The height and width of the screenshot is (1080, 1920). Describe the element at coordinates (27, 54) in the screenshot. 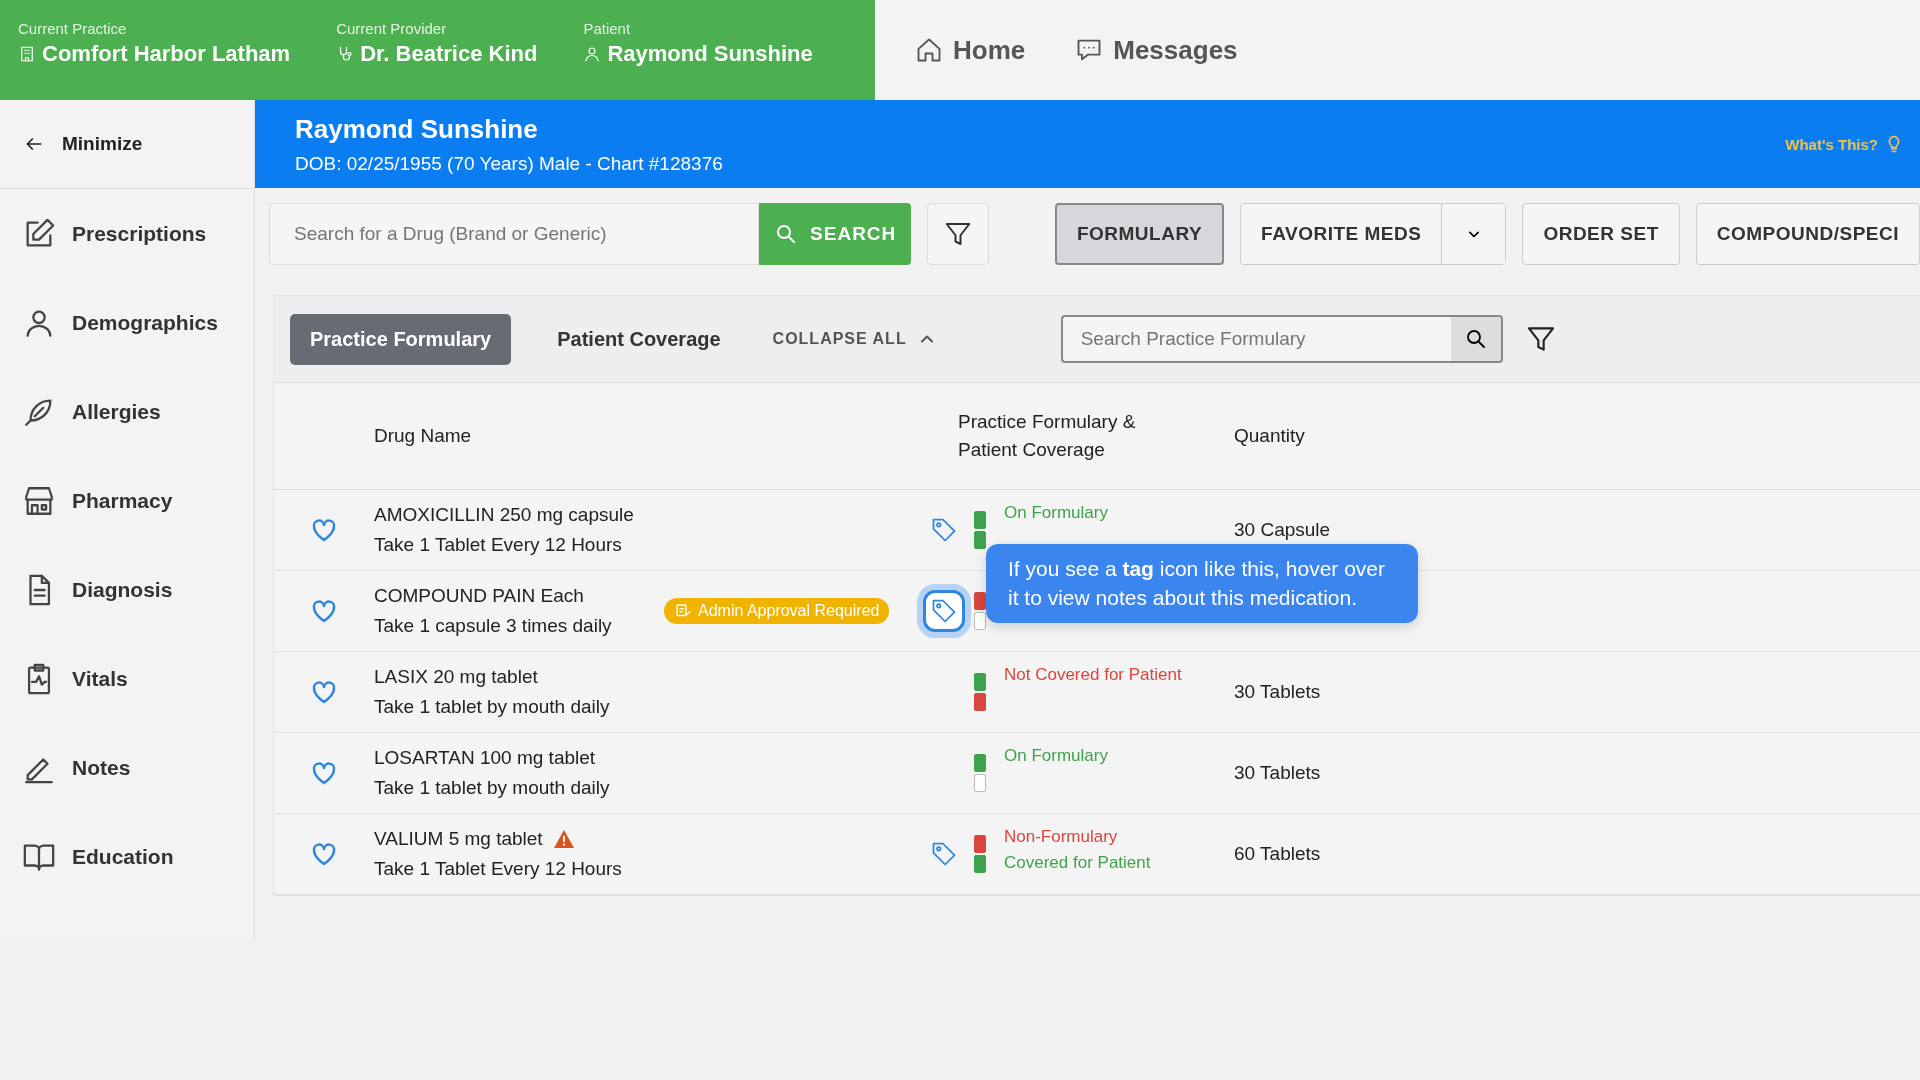

I see `building-icon` at that location.